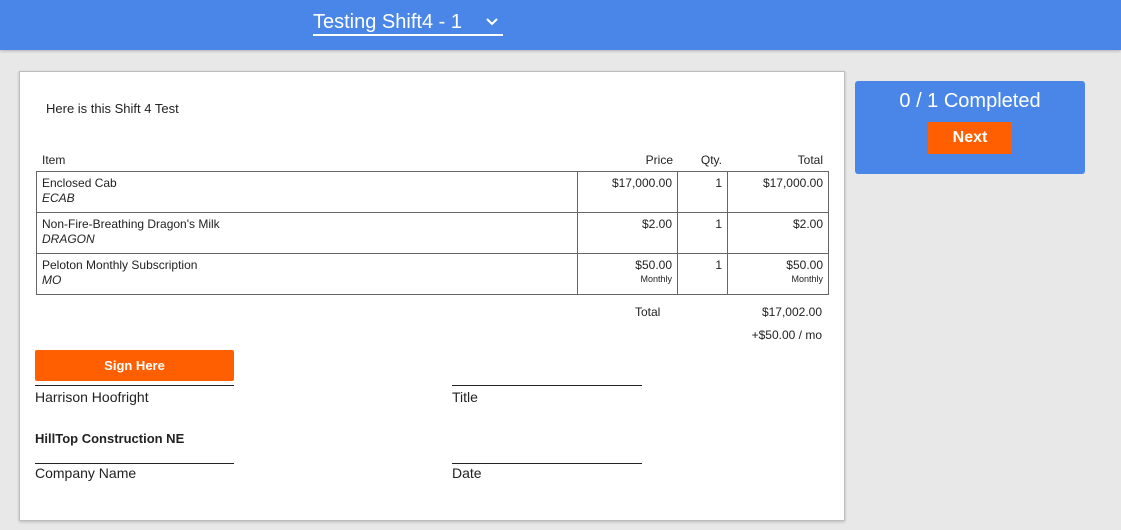 This screenshot has height=530, width=1121. What do you see at coordinates (79, 183) in the screenshot?
I see `item-name: Enclosed Cab` at bounding box center [79, 183].